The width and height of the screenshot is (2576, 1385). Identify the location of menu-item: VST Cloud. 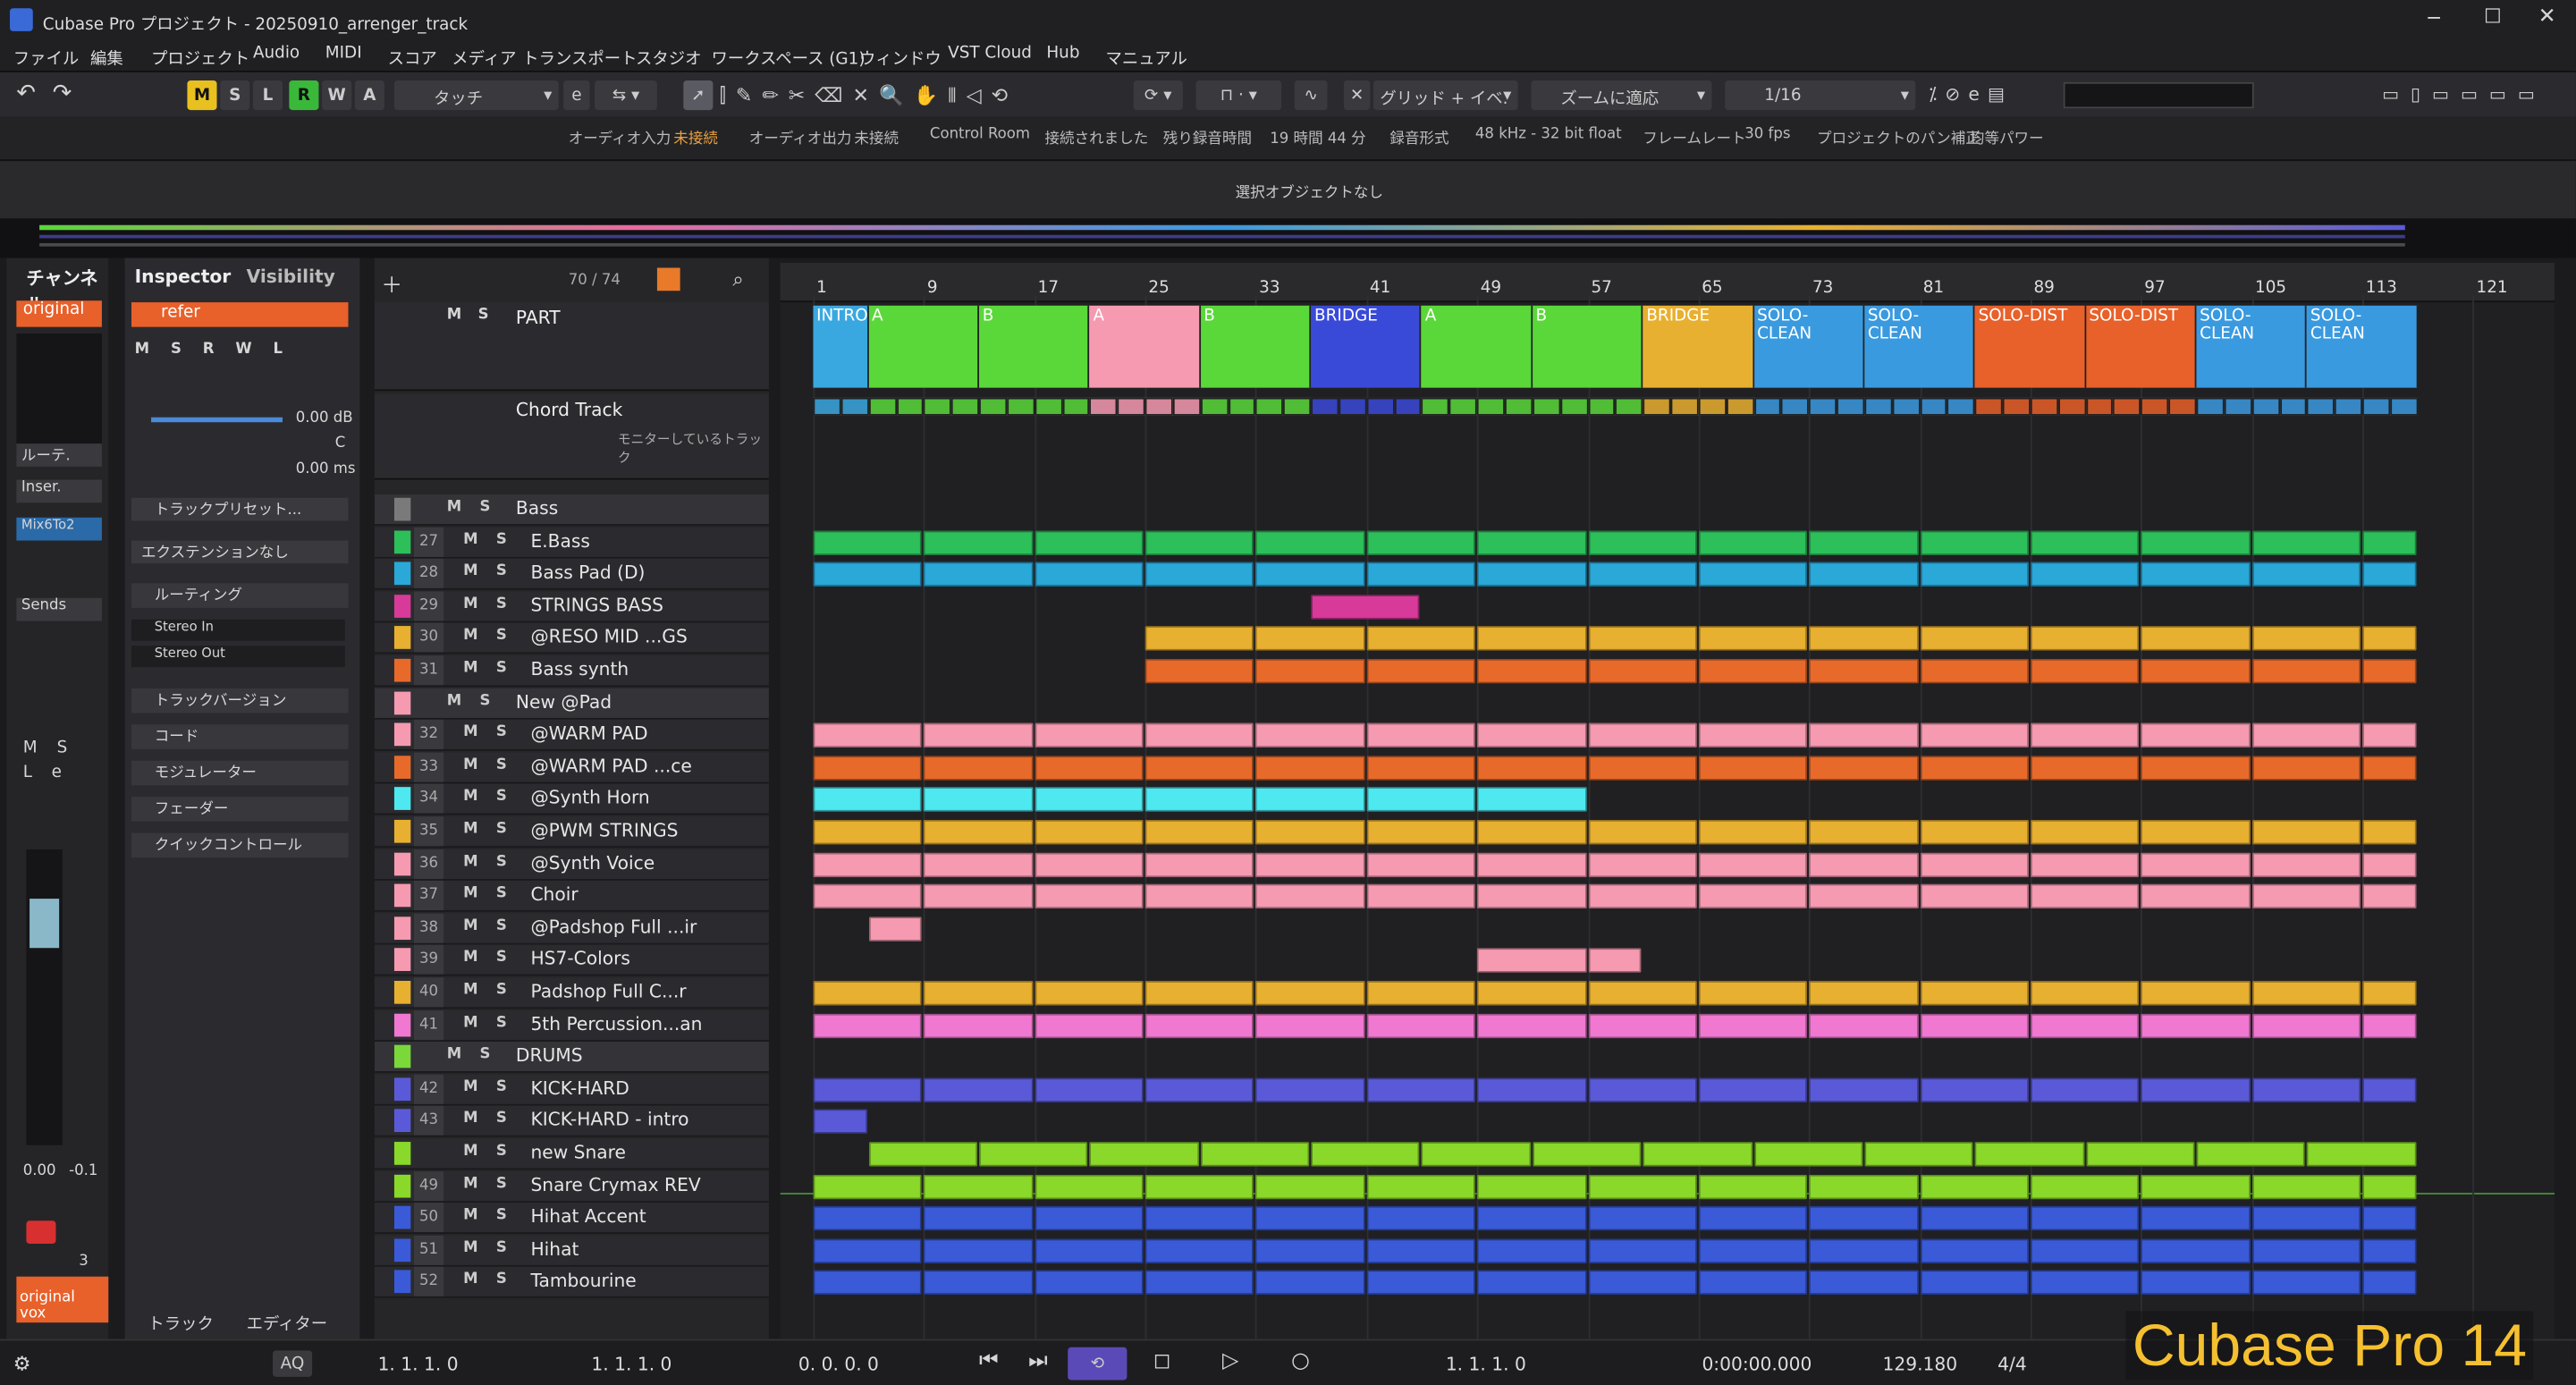
(990, 54).